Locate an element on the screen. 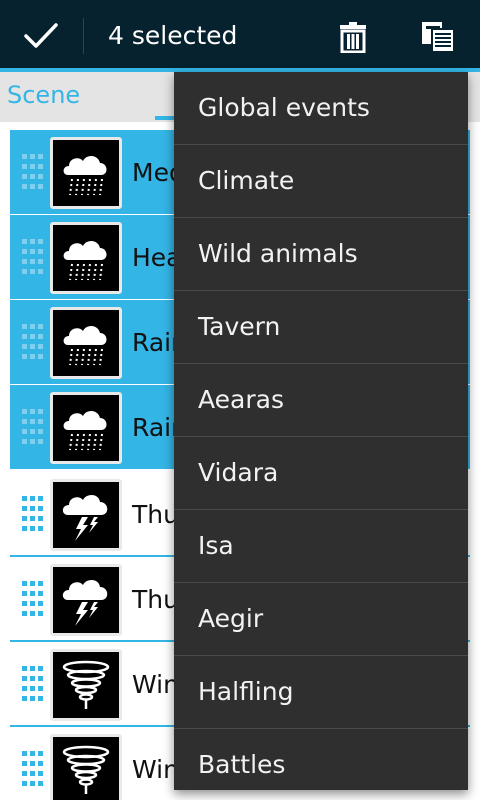 This screenshot has height=800, width=480. trash-icon is located at coordinates (353, 37).